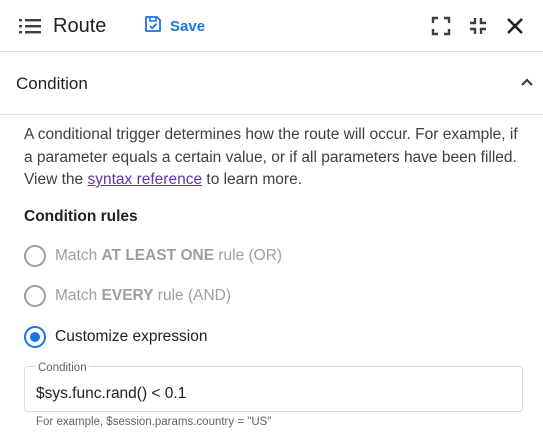 This screenshot has height=441, width=543. What do you see at coordinates (478, 26) in the screenshot?
I see `collapse-icon` at bounding box center [478, 26].